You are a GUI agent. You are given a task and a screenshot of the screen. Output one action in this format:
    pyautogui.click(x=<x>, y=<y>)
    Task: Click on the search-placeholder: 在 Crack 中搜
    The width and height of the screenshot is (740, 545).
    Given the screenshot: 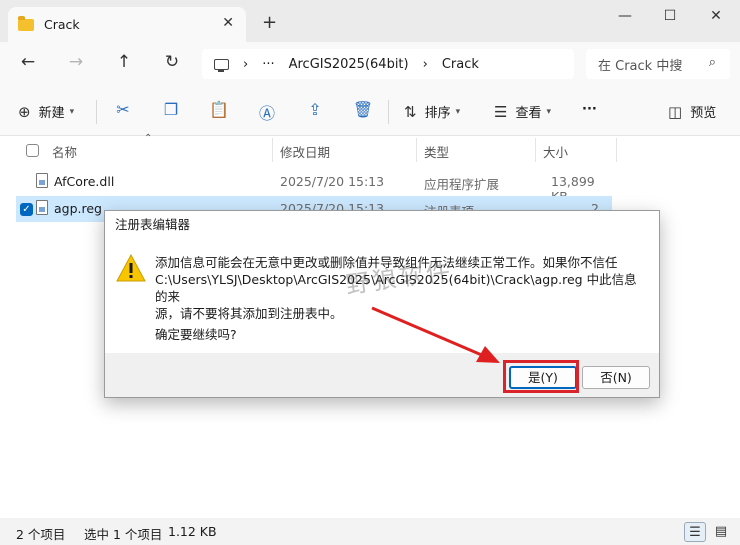 What is the action you would take?
    pyautogui.click(x=640, y=66)
    